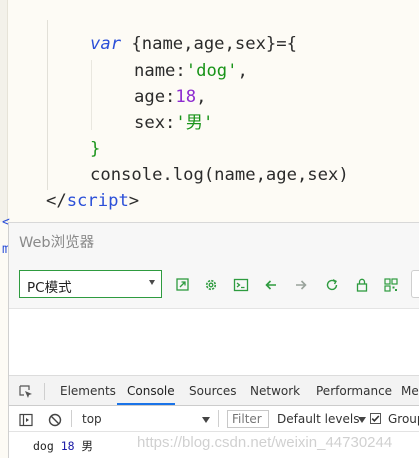 This screenshot has height=458, width=419. I want to click on script-tag-name: script, so click(97, 201).